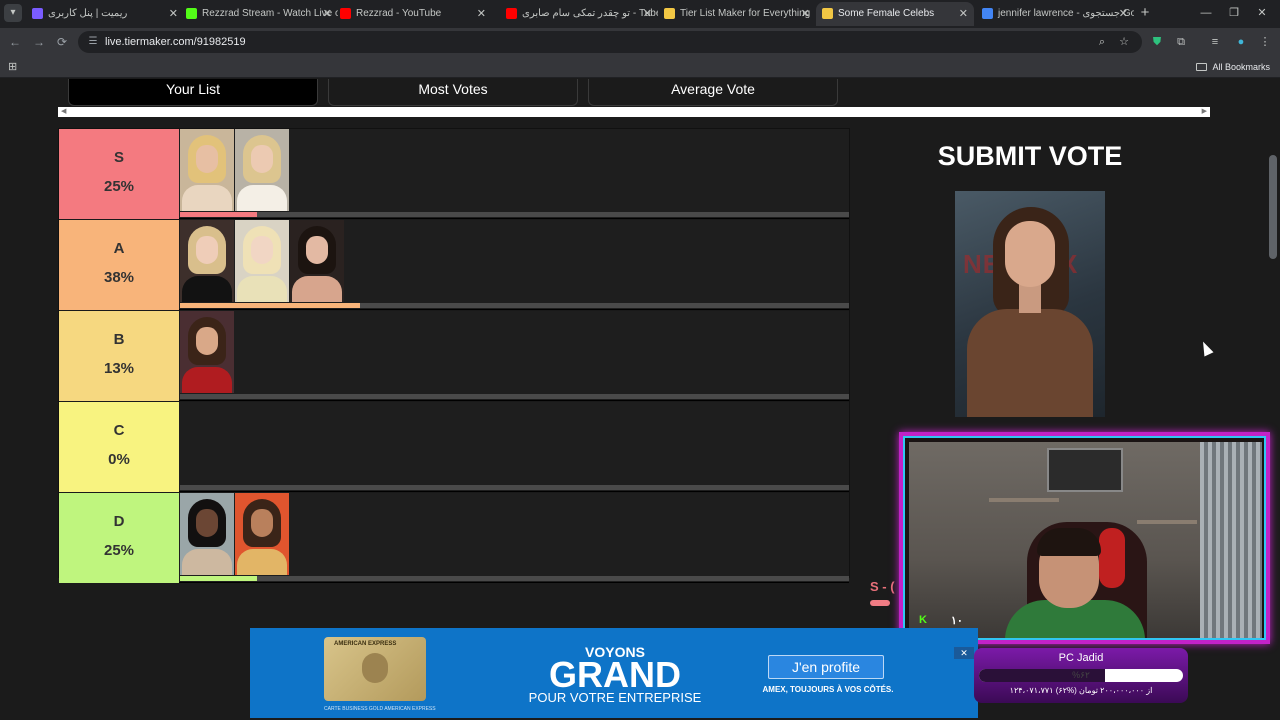 The height and width of the screenshot is (720, 1280). What do you see at coordinates (119, 356) in the screenshot?
I see `tier-label: B 13%` at bounding box center [119, 356].